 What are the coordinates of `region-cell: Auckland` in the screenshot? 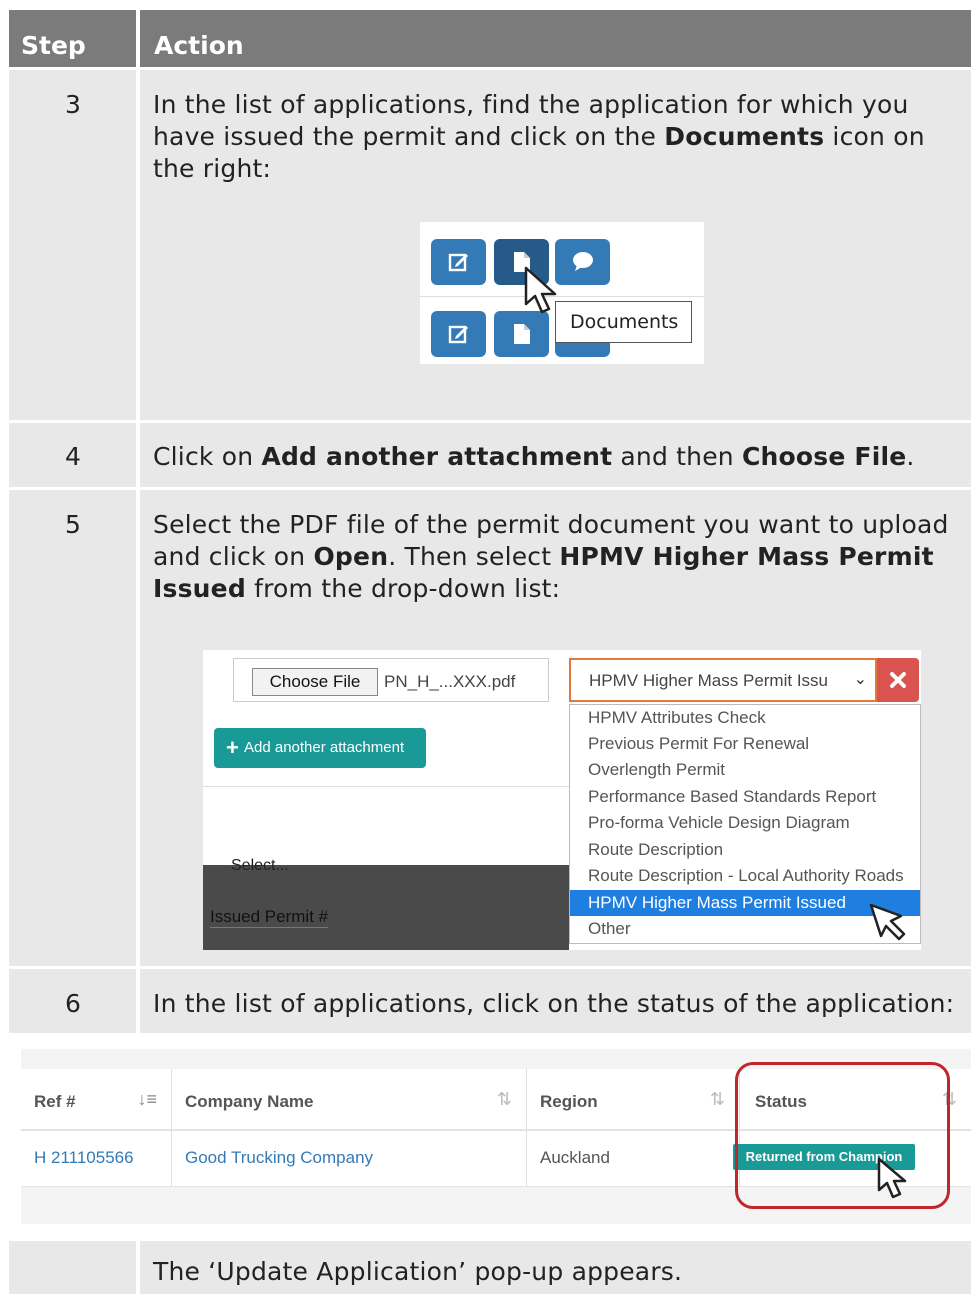 It's located at (633, 1159).